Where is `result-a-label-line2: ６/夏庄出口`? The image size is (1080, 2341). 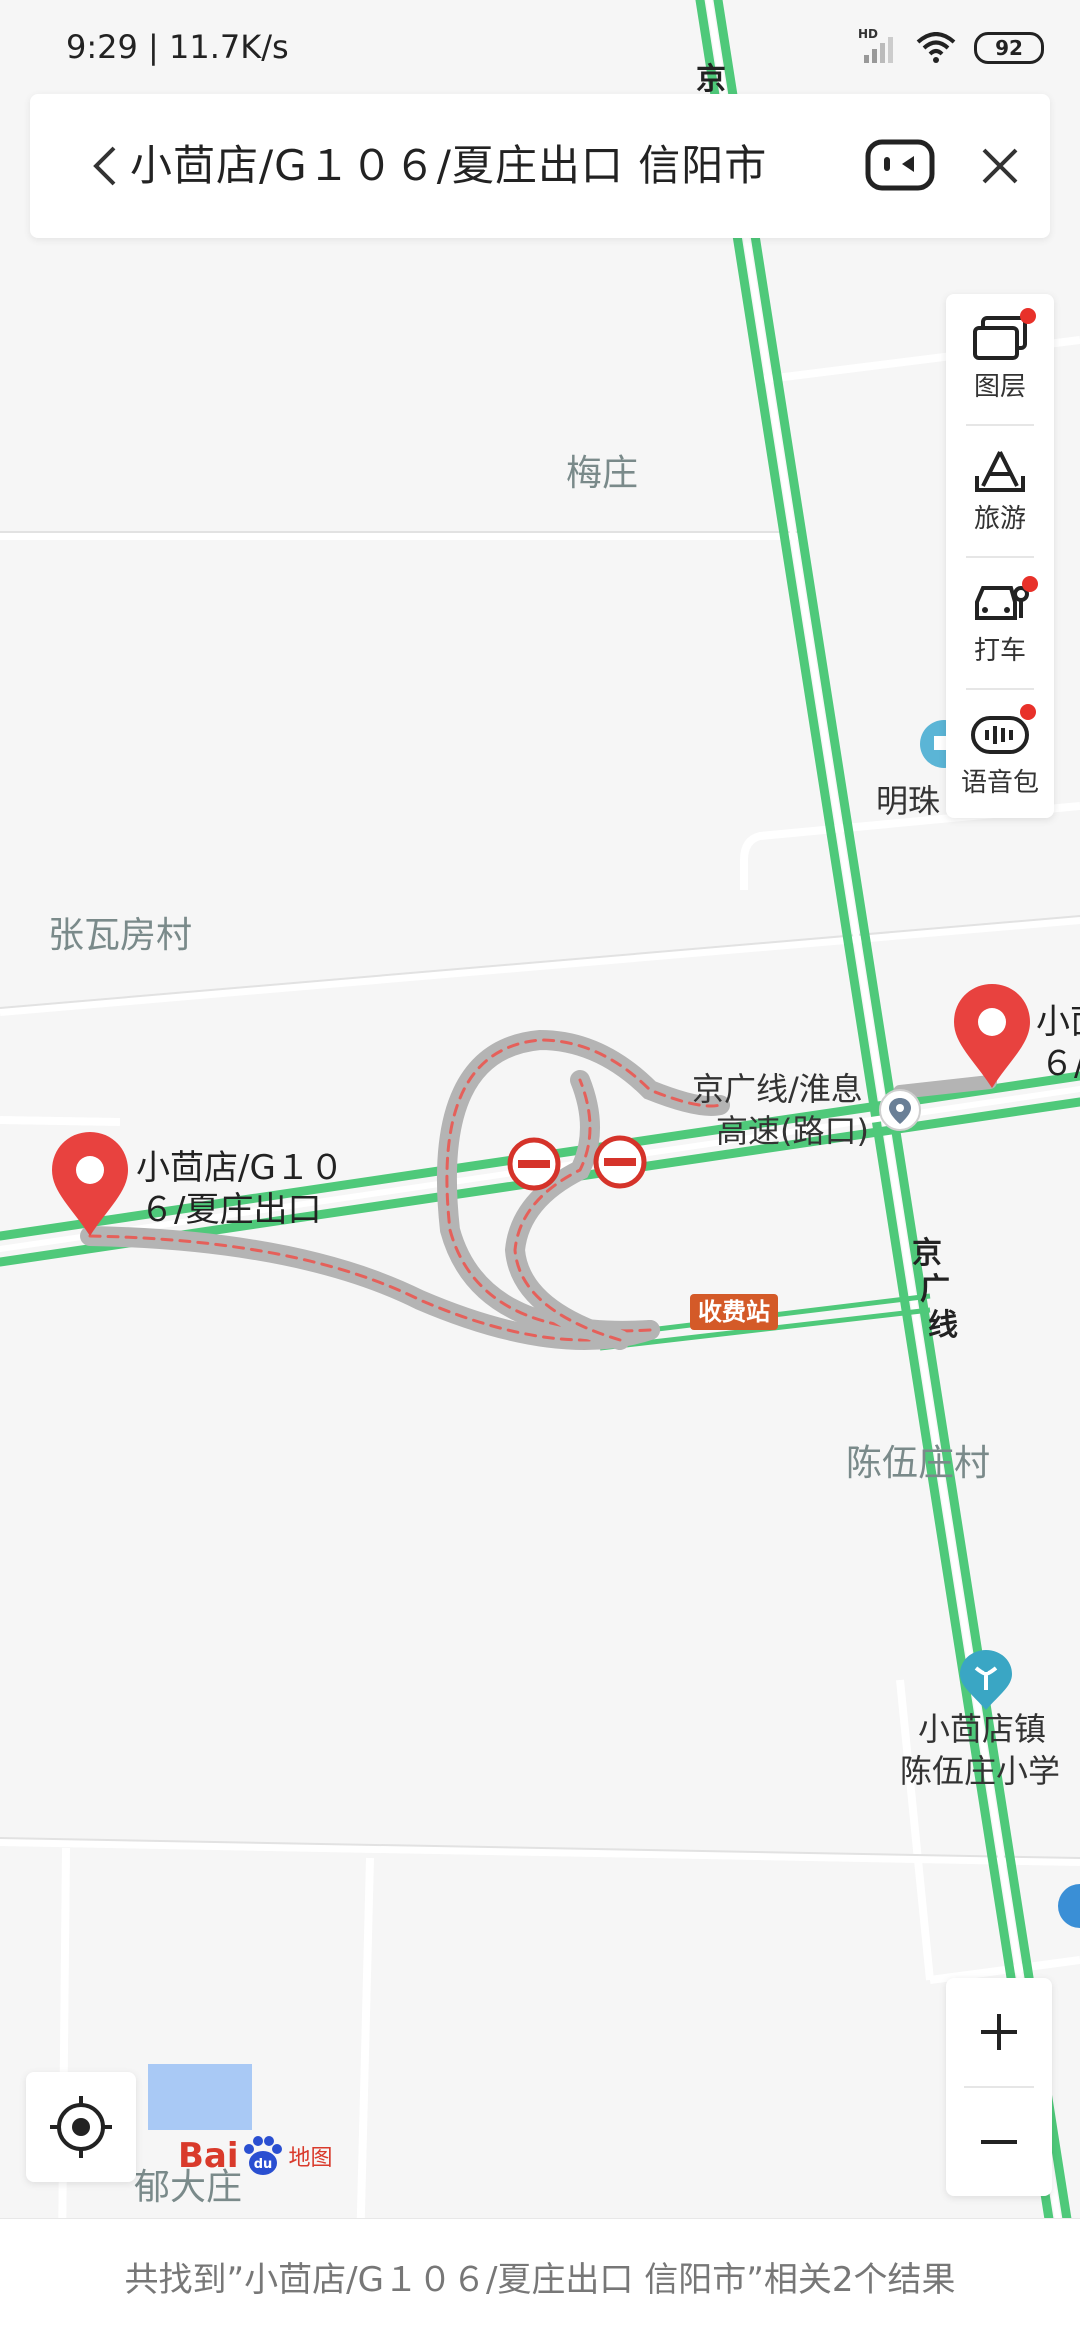
result-a-label-line2: ６/夏庄出口 is located at coordinates (230, 1210).